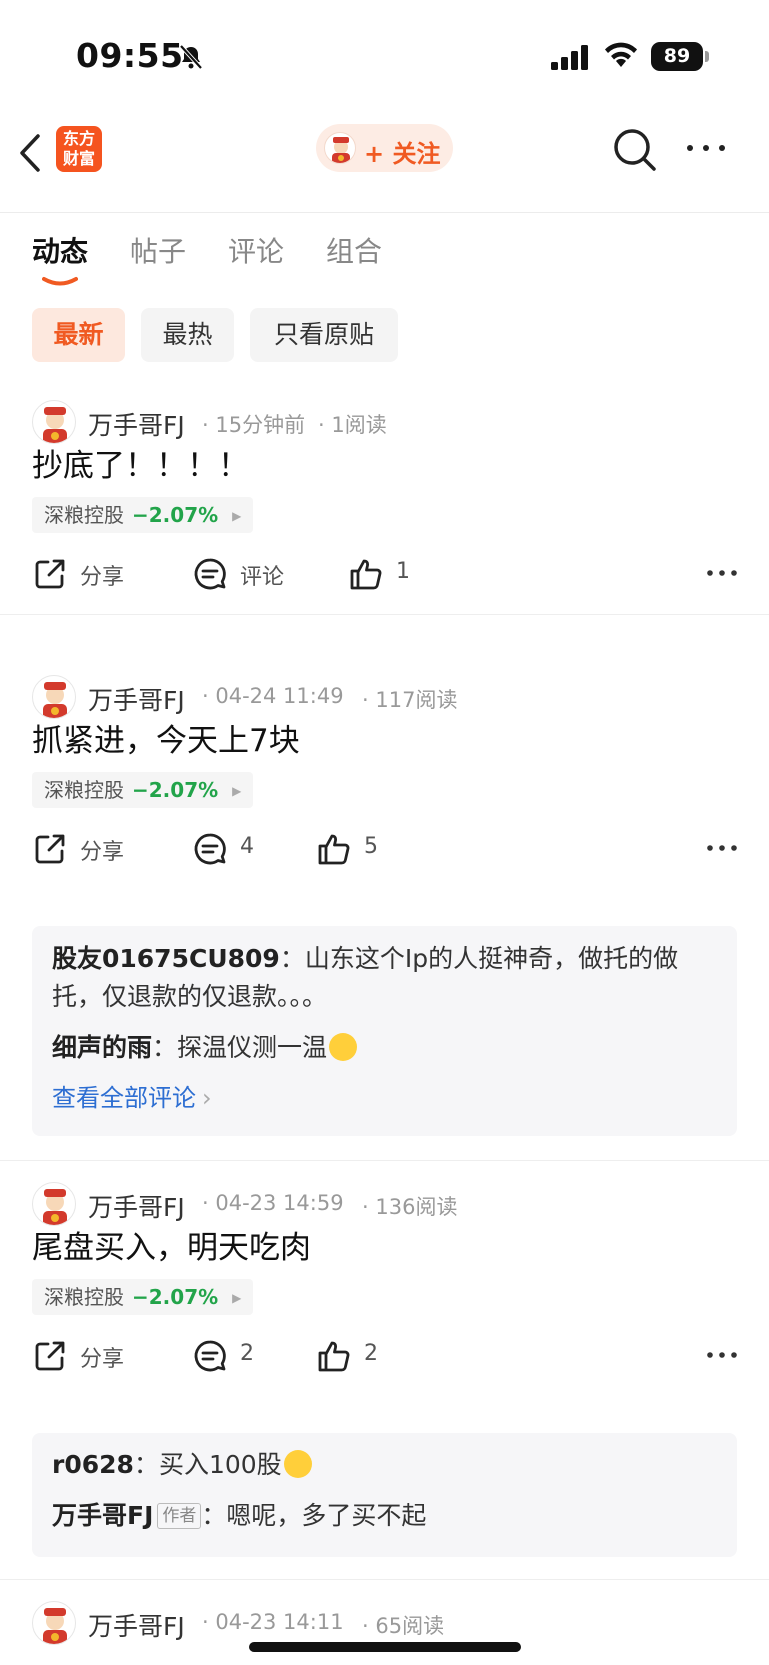 The height and width of the screenshot is (1665, 769). I want to click on comment-button: 4, so click(232, 849).